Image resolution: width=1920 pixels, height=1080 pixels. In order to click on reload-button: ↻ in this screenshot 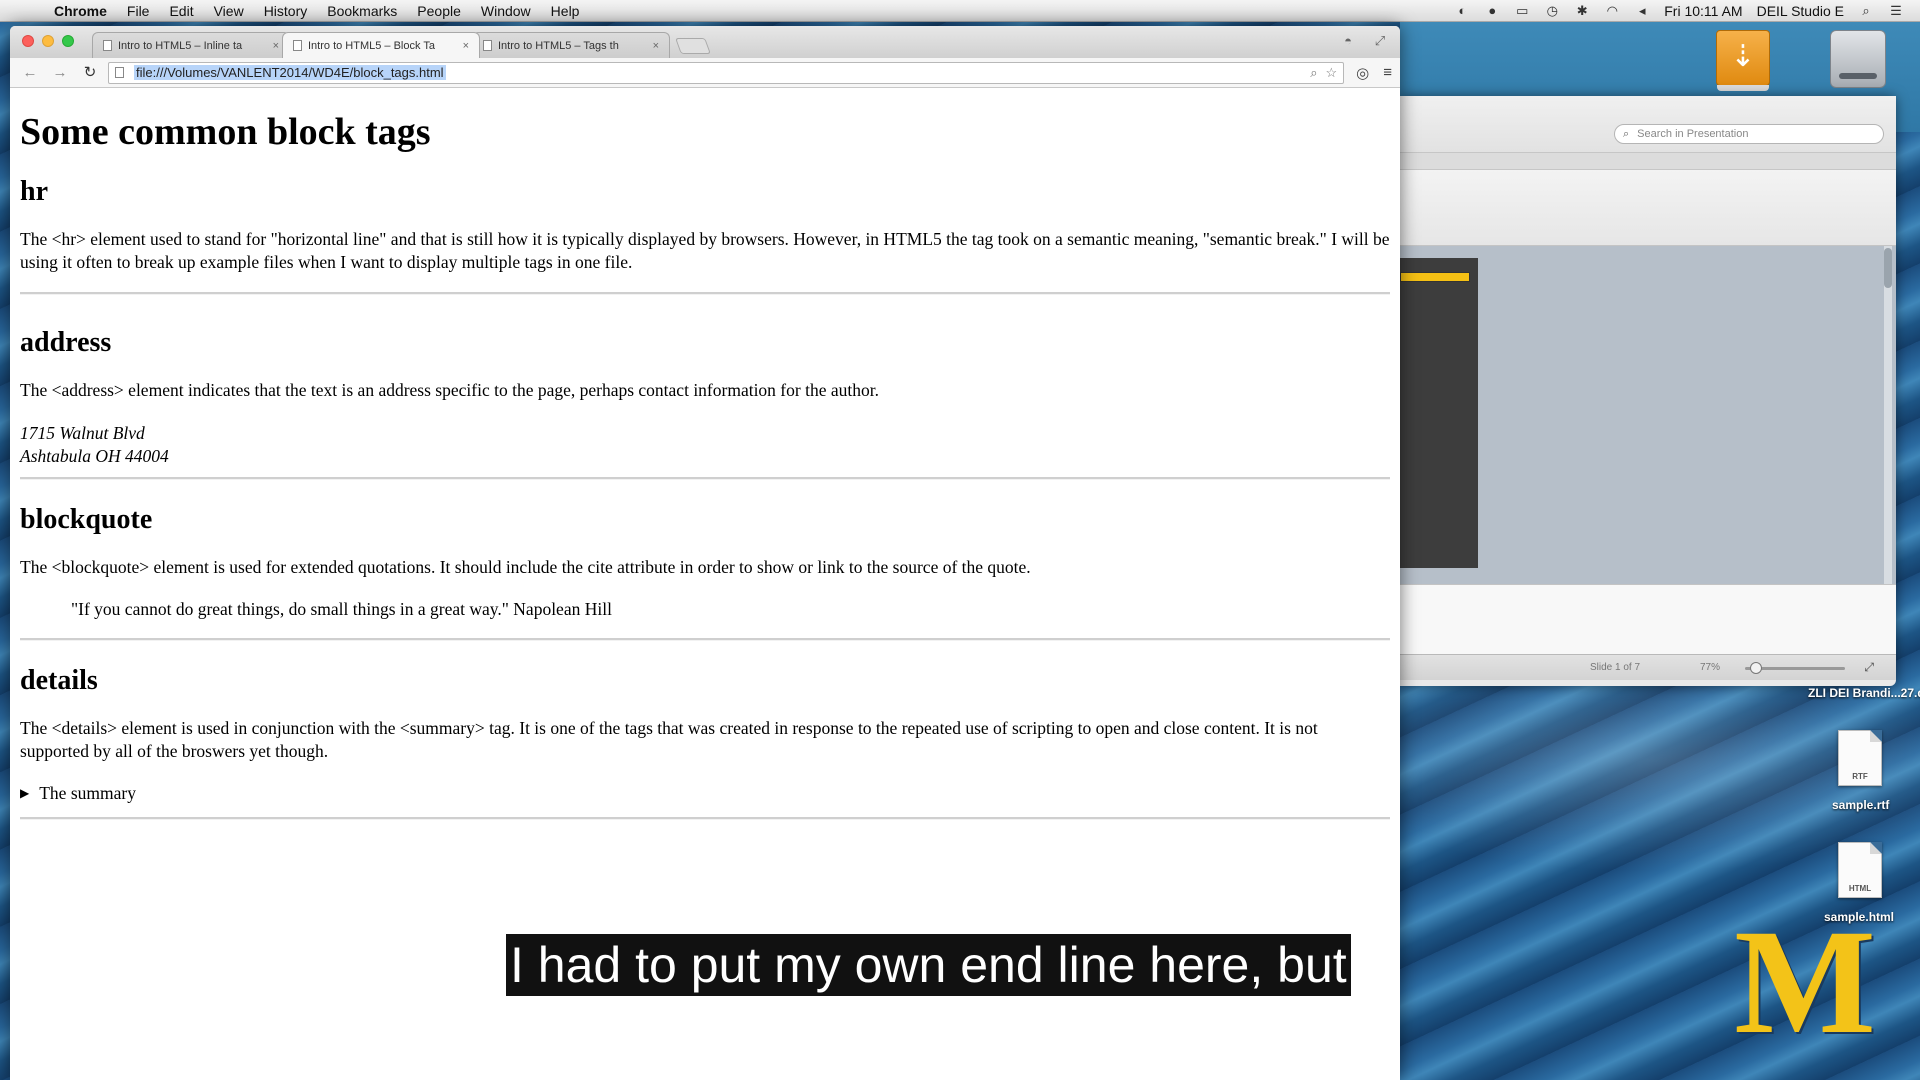, I will do `click(90, 73)`.